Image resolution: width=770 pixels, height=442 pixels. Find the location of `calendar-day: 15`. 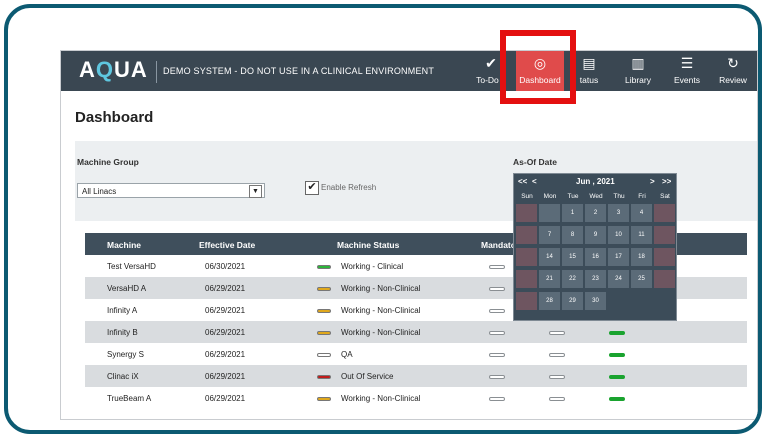

calendar-day: 15 is located at coordinates (572, 257).